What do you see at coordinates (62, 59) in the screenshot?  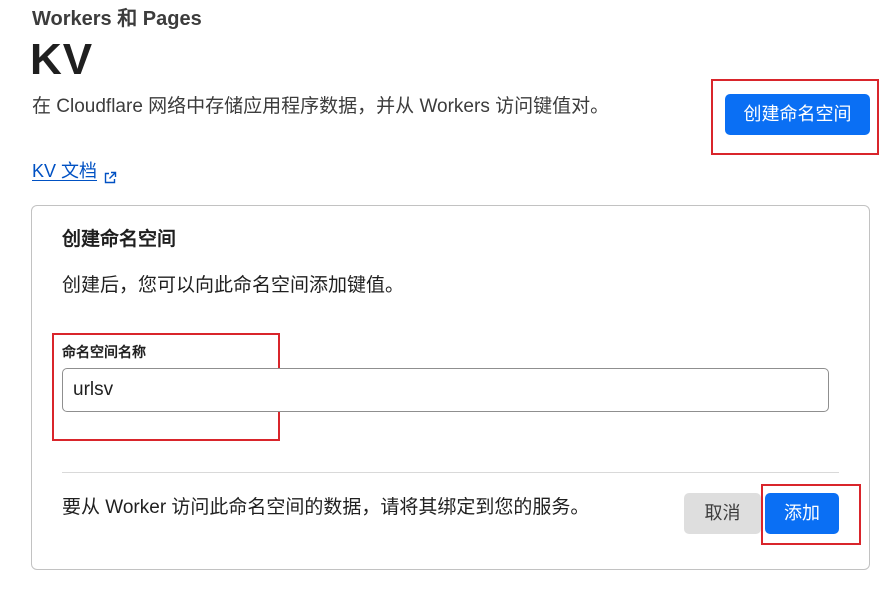 I see `page-title: KV` at bounding box center [62, 59].